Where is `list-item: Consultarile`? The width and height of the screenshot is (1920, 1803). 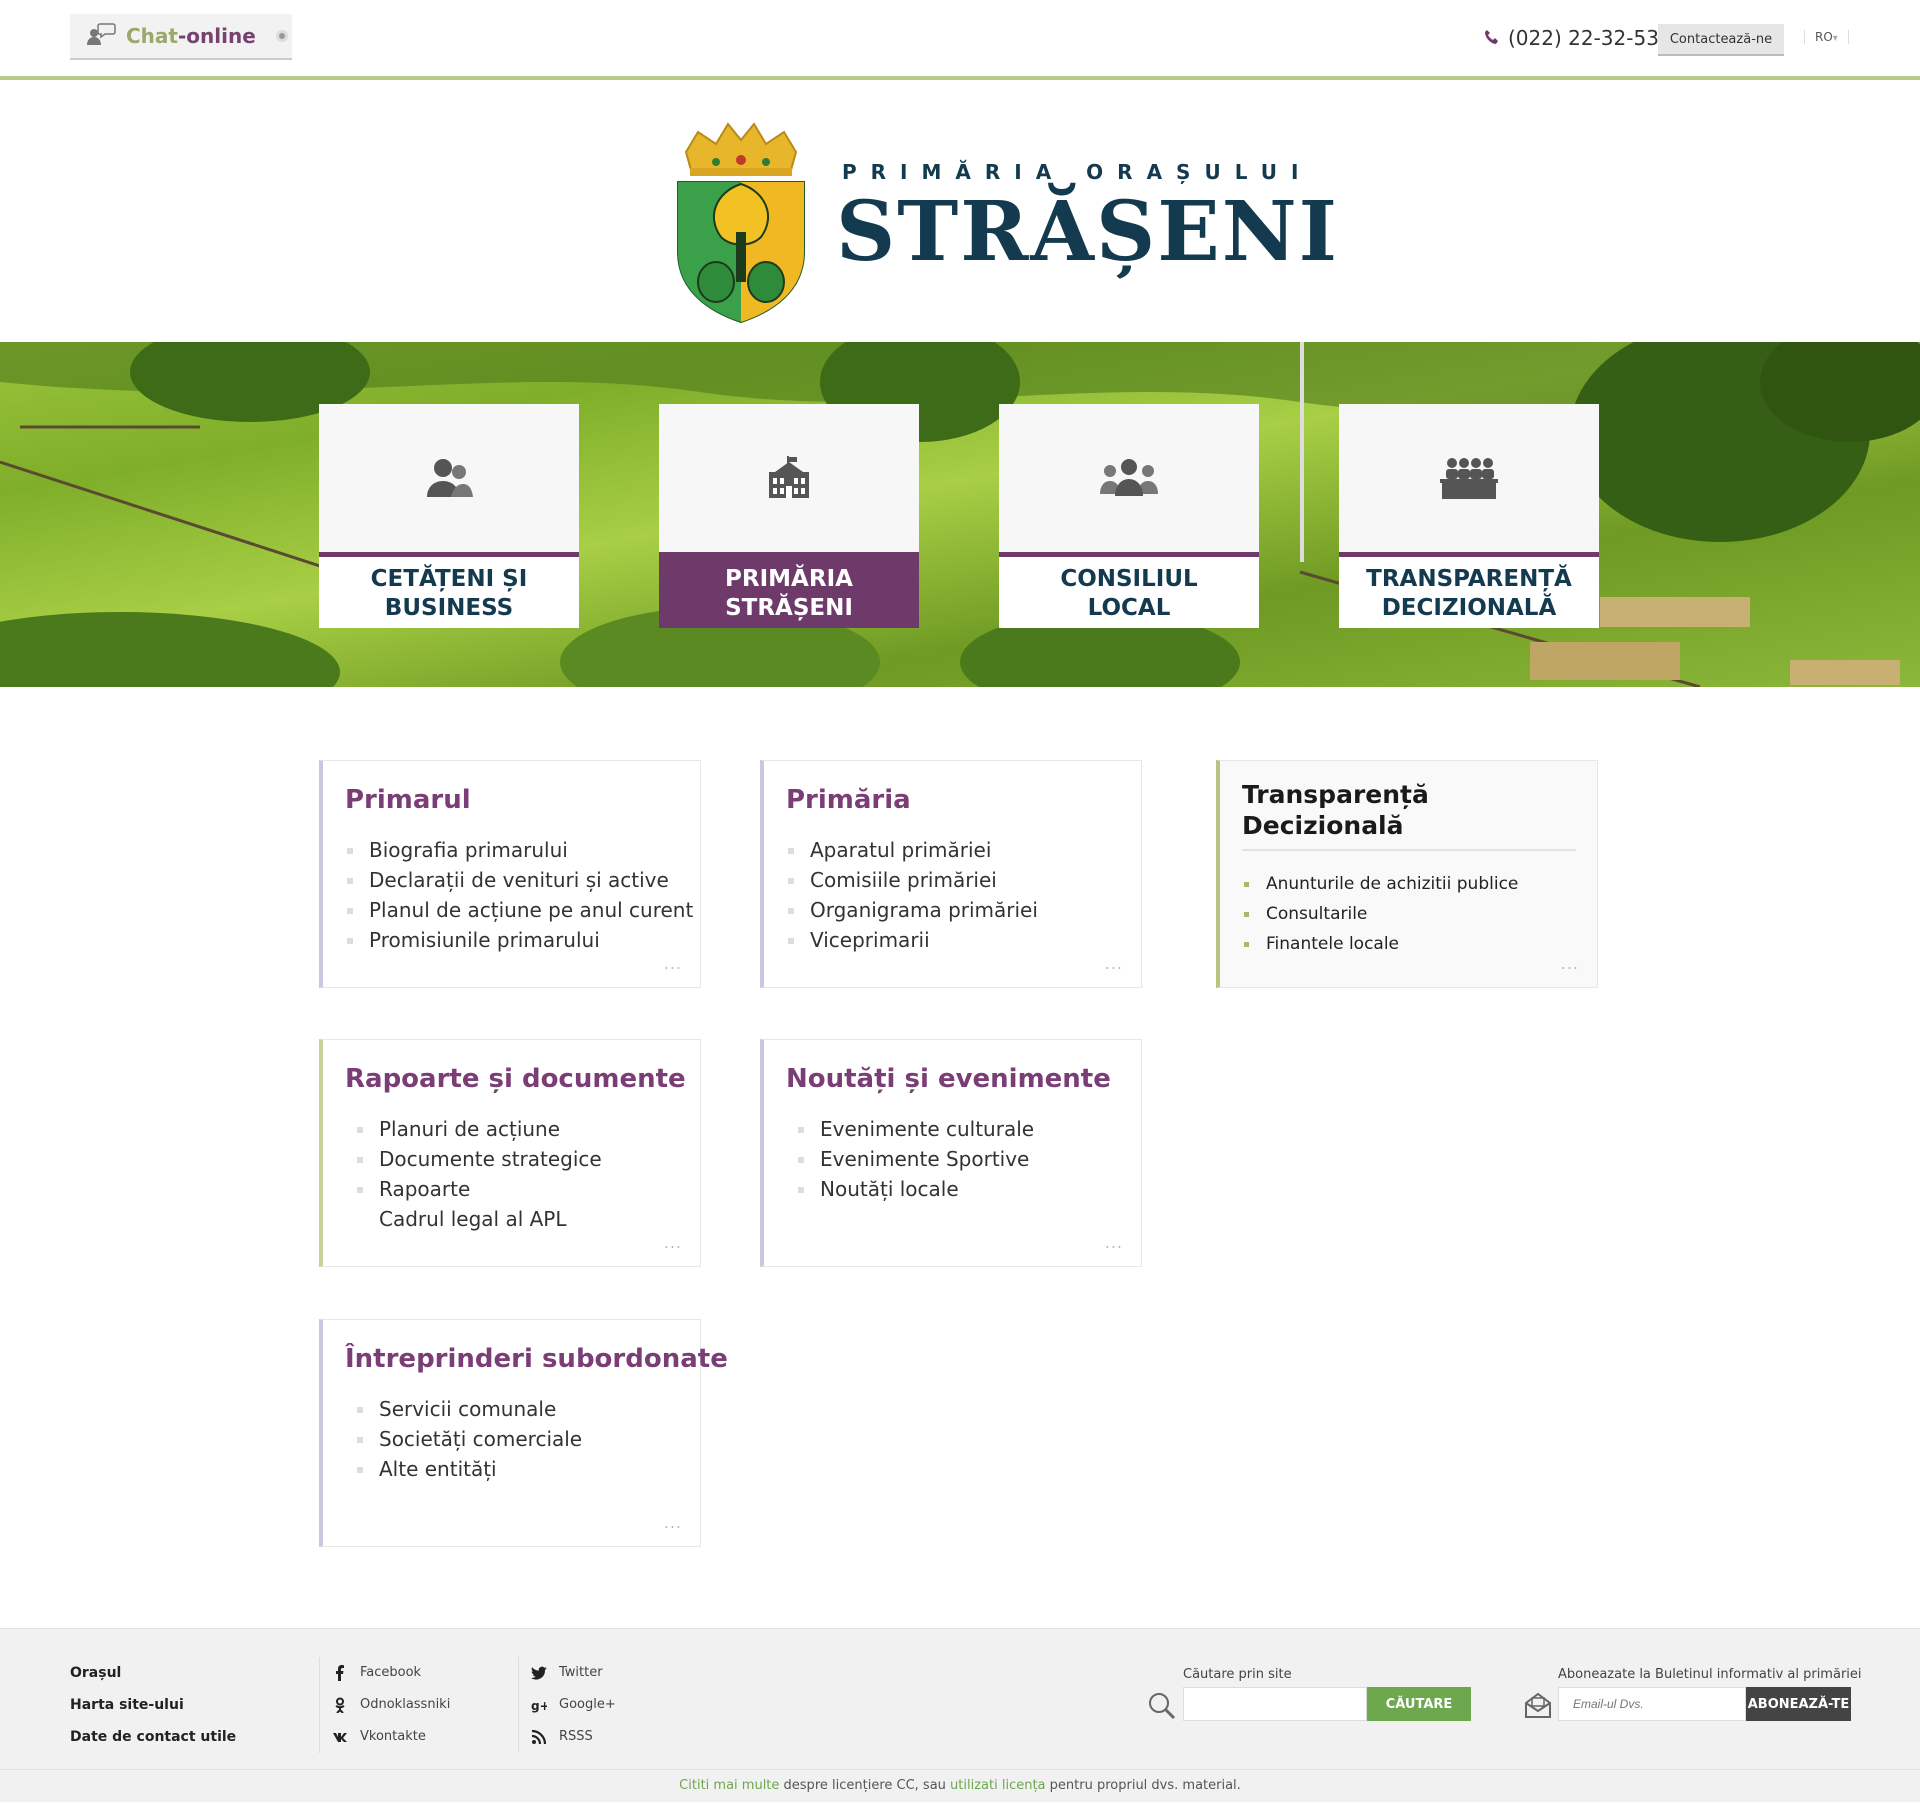 list-item: Consultarile is located at coordinates (1381, 914).